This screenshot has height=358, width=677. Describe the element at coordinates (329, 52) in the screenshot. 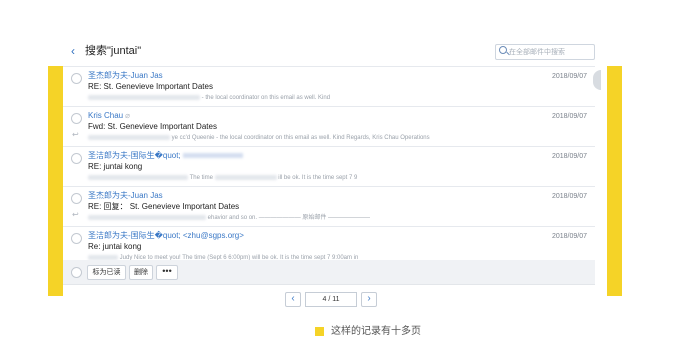

I see `search-header: ‹ 搜索"juntai" 在全部邮件中搜索` at that location.